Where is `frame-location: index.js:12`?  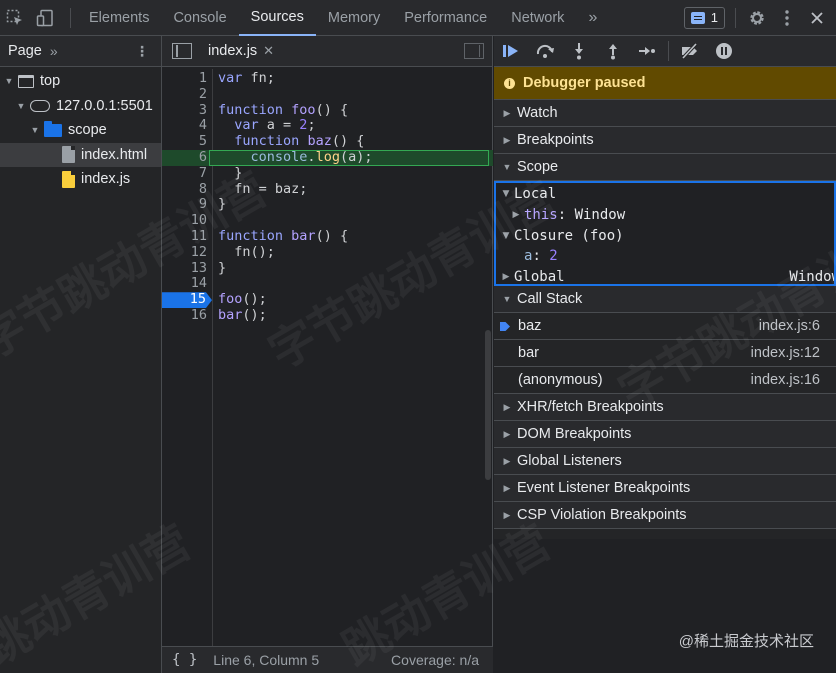 frame-location: index.js:12 is located at coordinates (785, 353).